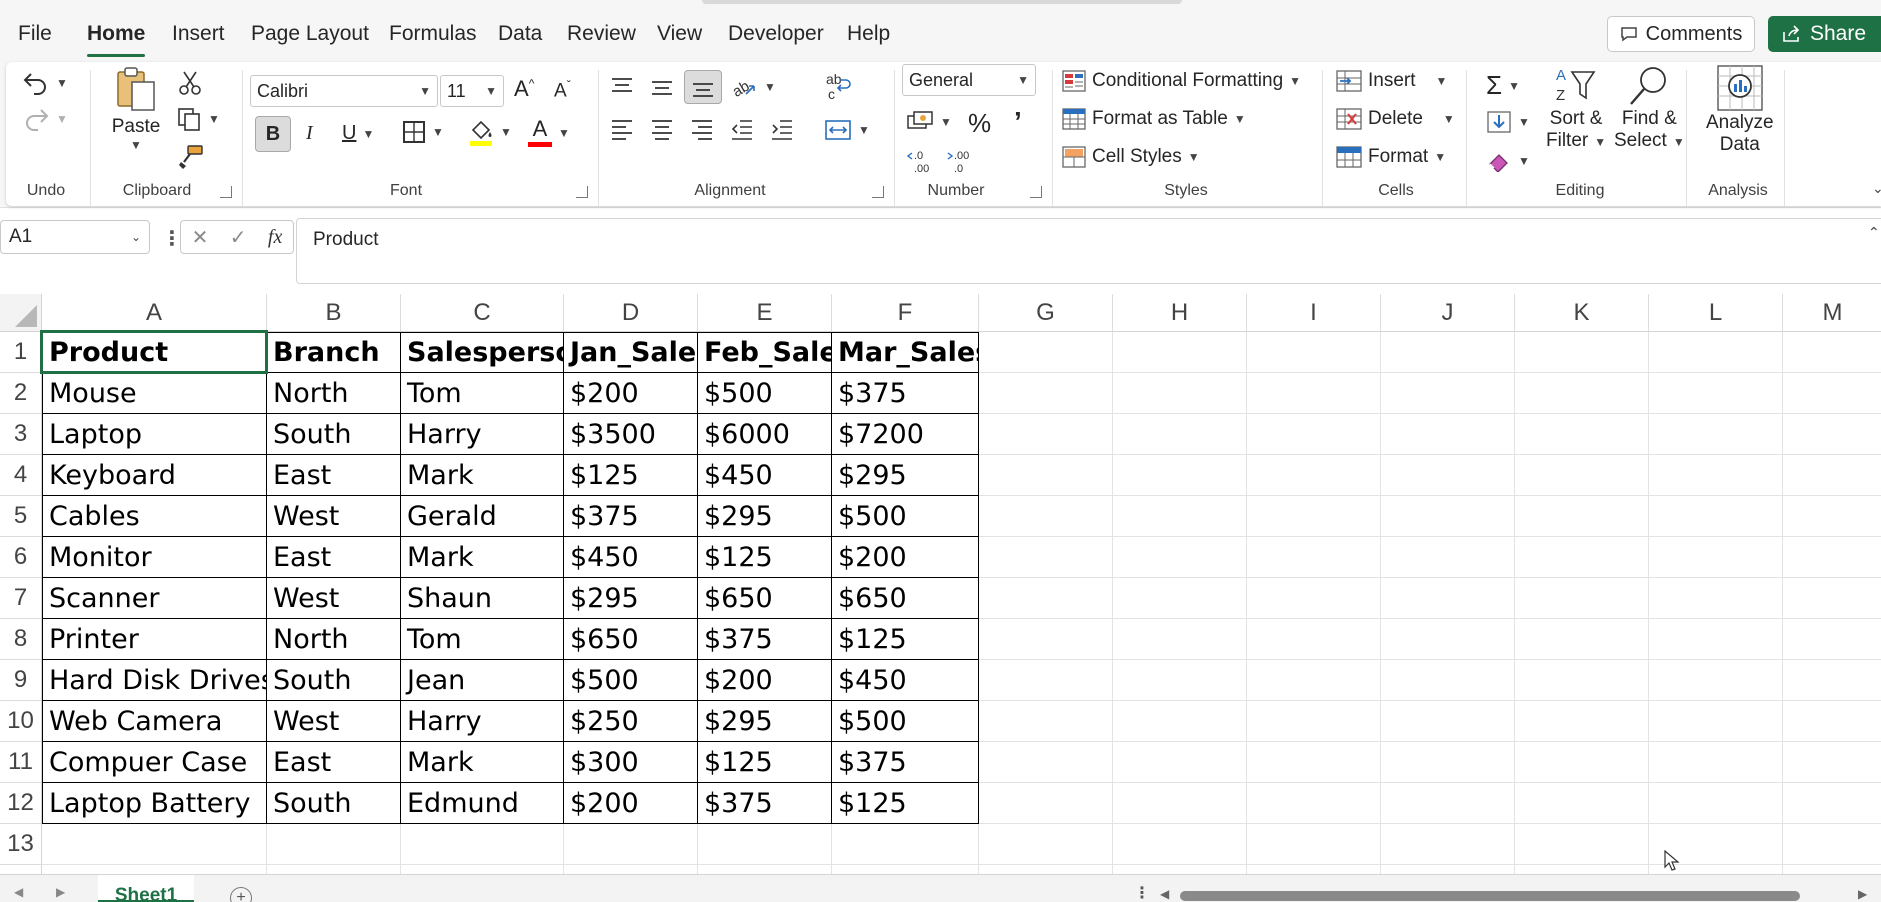  Describe the element at coordinates (929, 122) in the screenshot. I see `accounting-format-button: ▼` at that location.